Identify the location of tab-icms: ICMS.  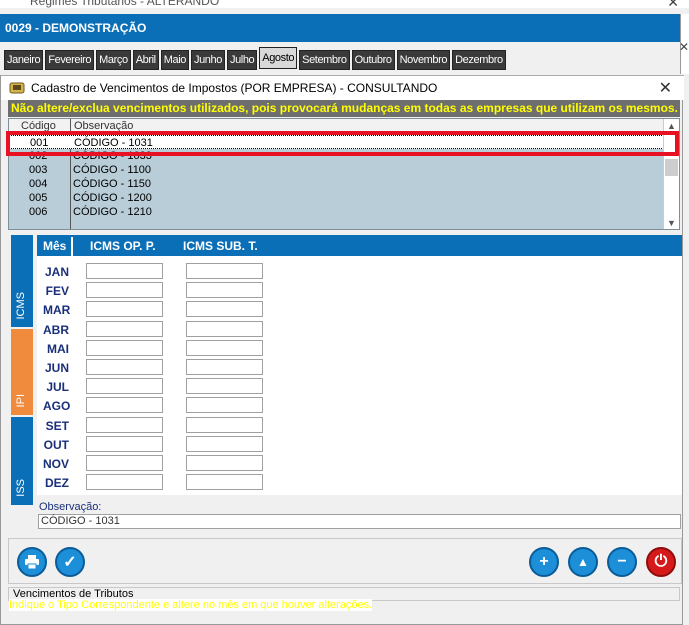
(22, 281).